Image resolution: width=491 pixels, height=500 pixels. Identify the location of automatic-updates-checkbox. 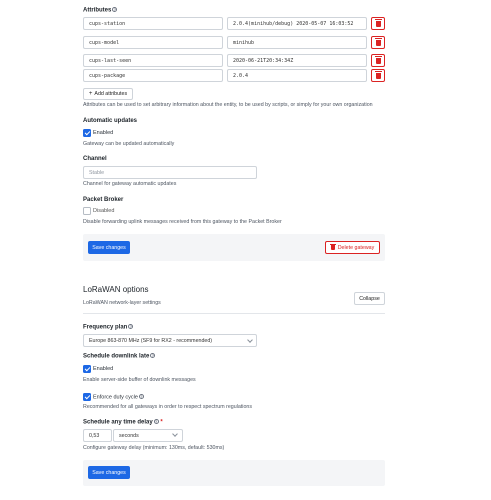
(87, 133).